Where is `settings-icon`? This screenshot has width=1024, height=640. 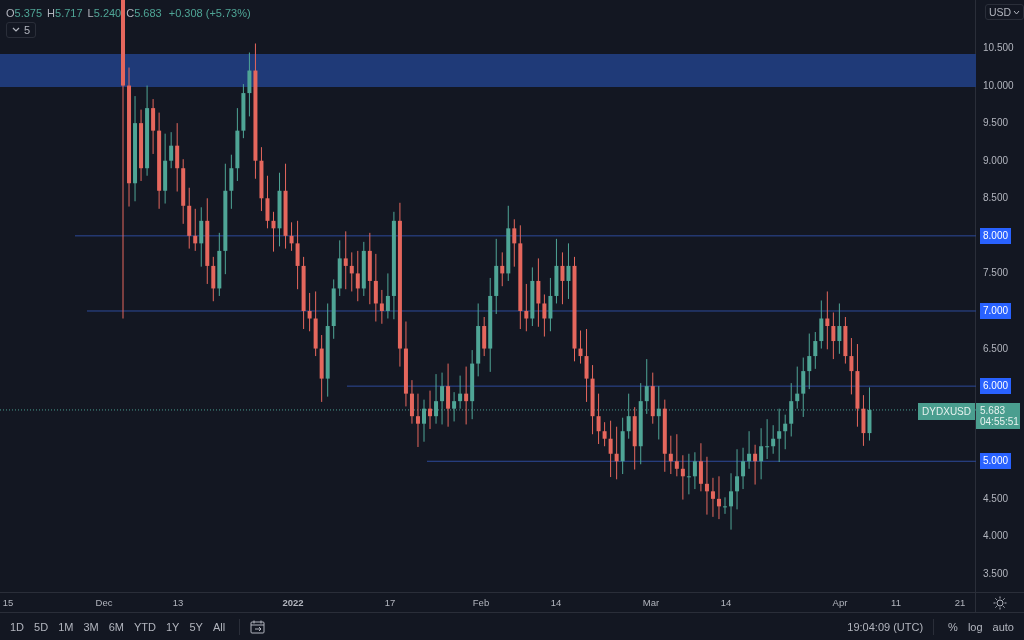 settings-icon is located at coordinates (1000, 602).